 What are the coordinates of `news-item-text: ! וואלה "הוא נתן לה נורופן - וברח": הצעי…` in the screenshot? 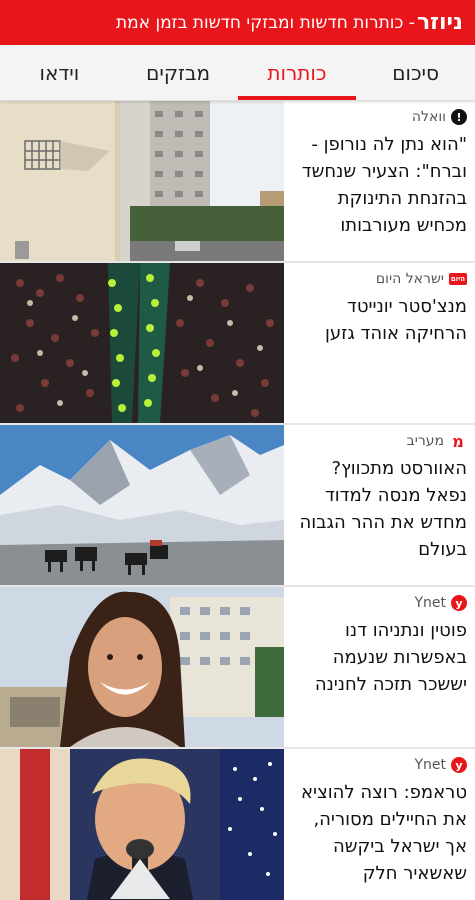 It's located at (379, 181).